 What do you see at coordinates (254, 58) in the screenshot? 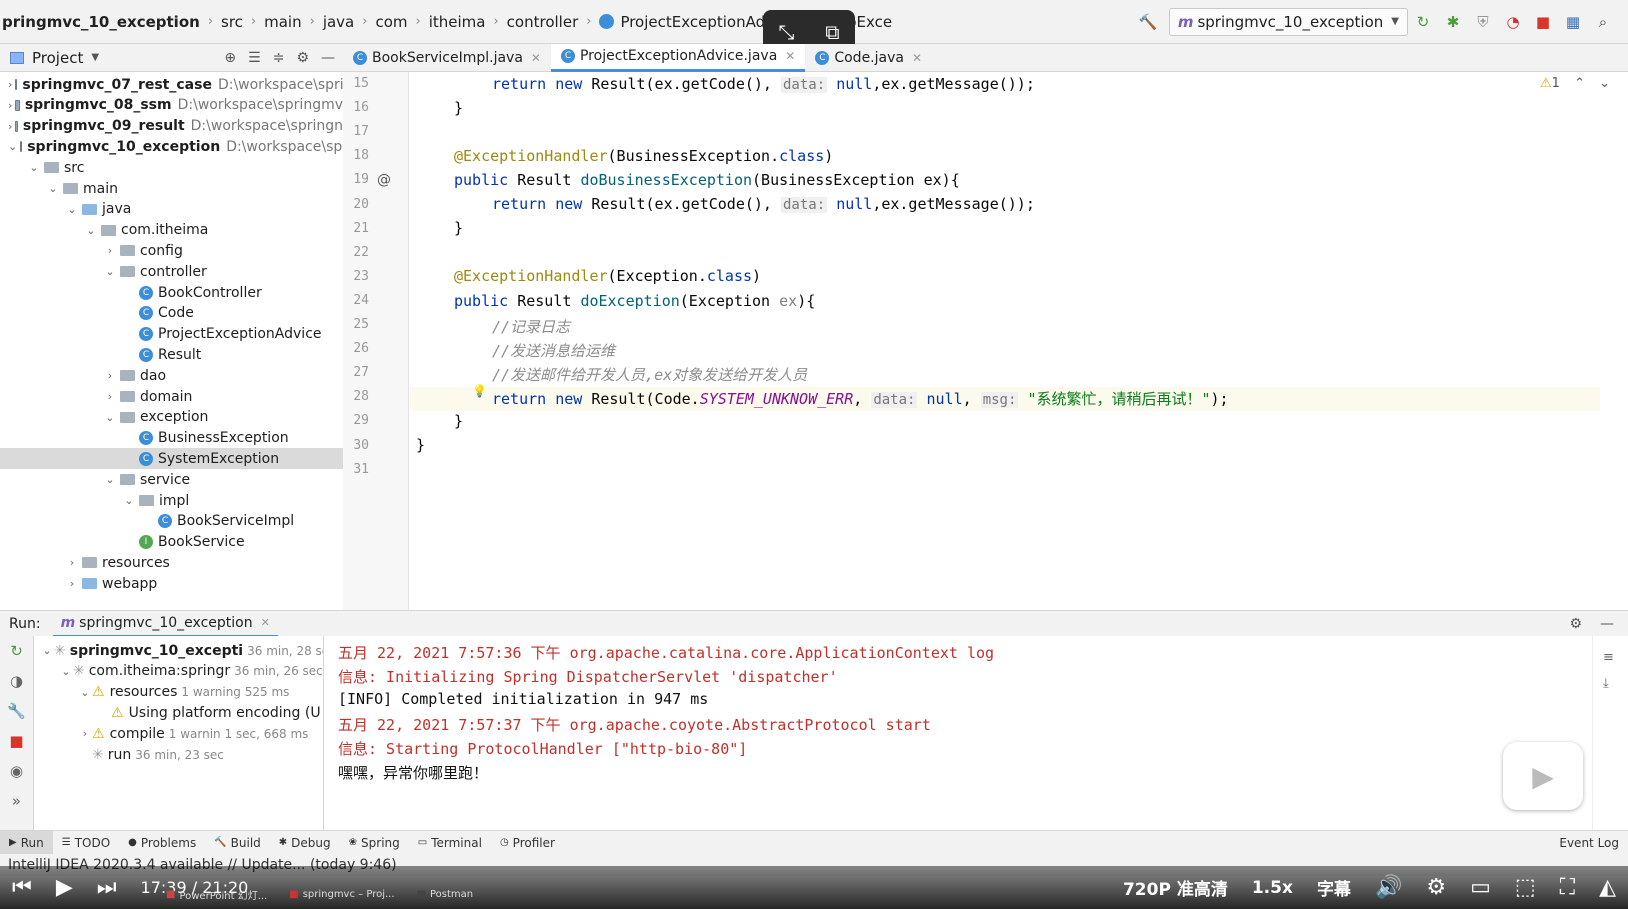
I see `expand-all-icon: ☰` at bounding box center [254, 58].